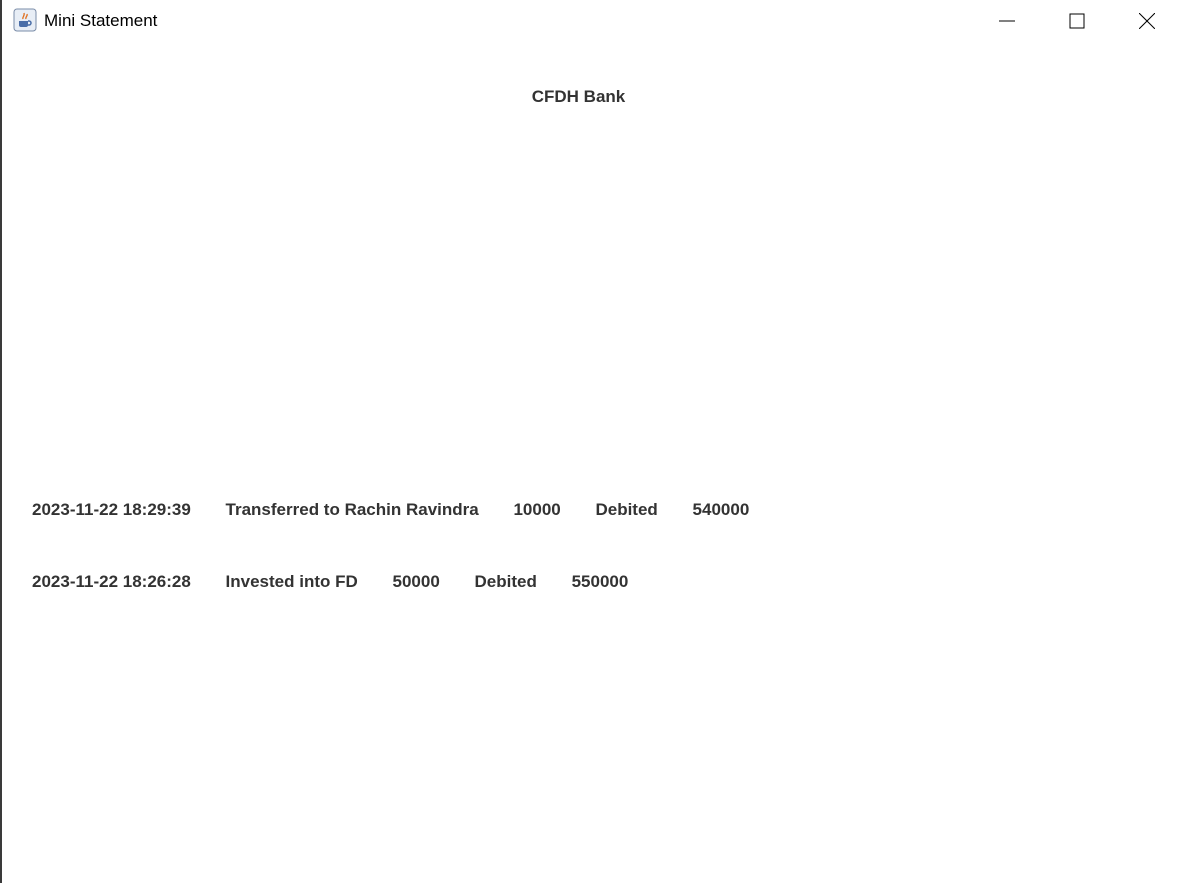 The image size is (1177, 883). What do you see at coordinates (111, 581) in the screenshot?
I see `transaction-datetime: 2023-11-22 18:26:28` at bounding box center [111, 581].